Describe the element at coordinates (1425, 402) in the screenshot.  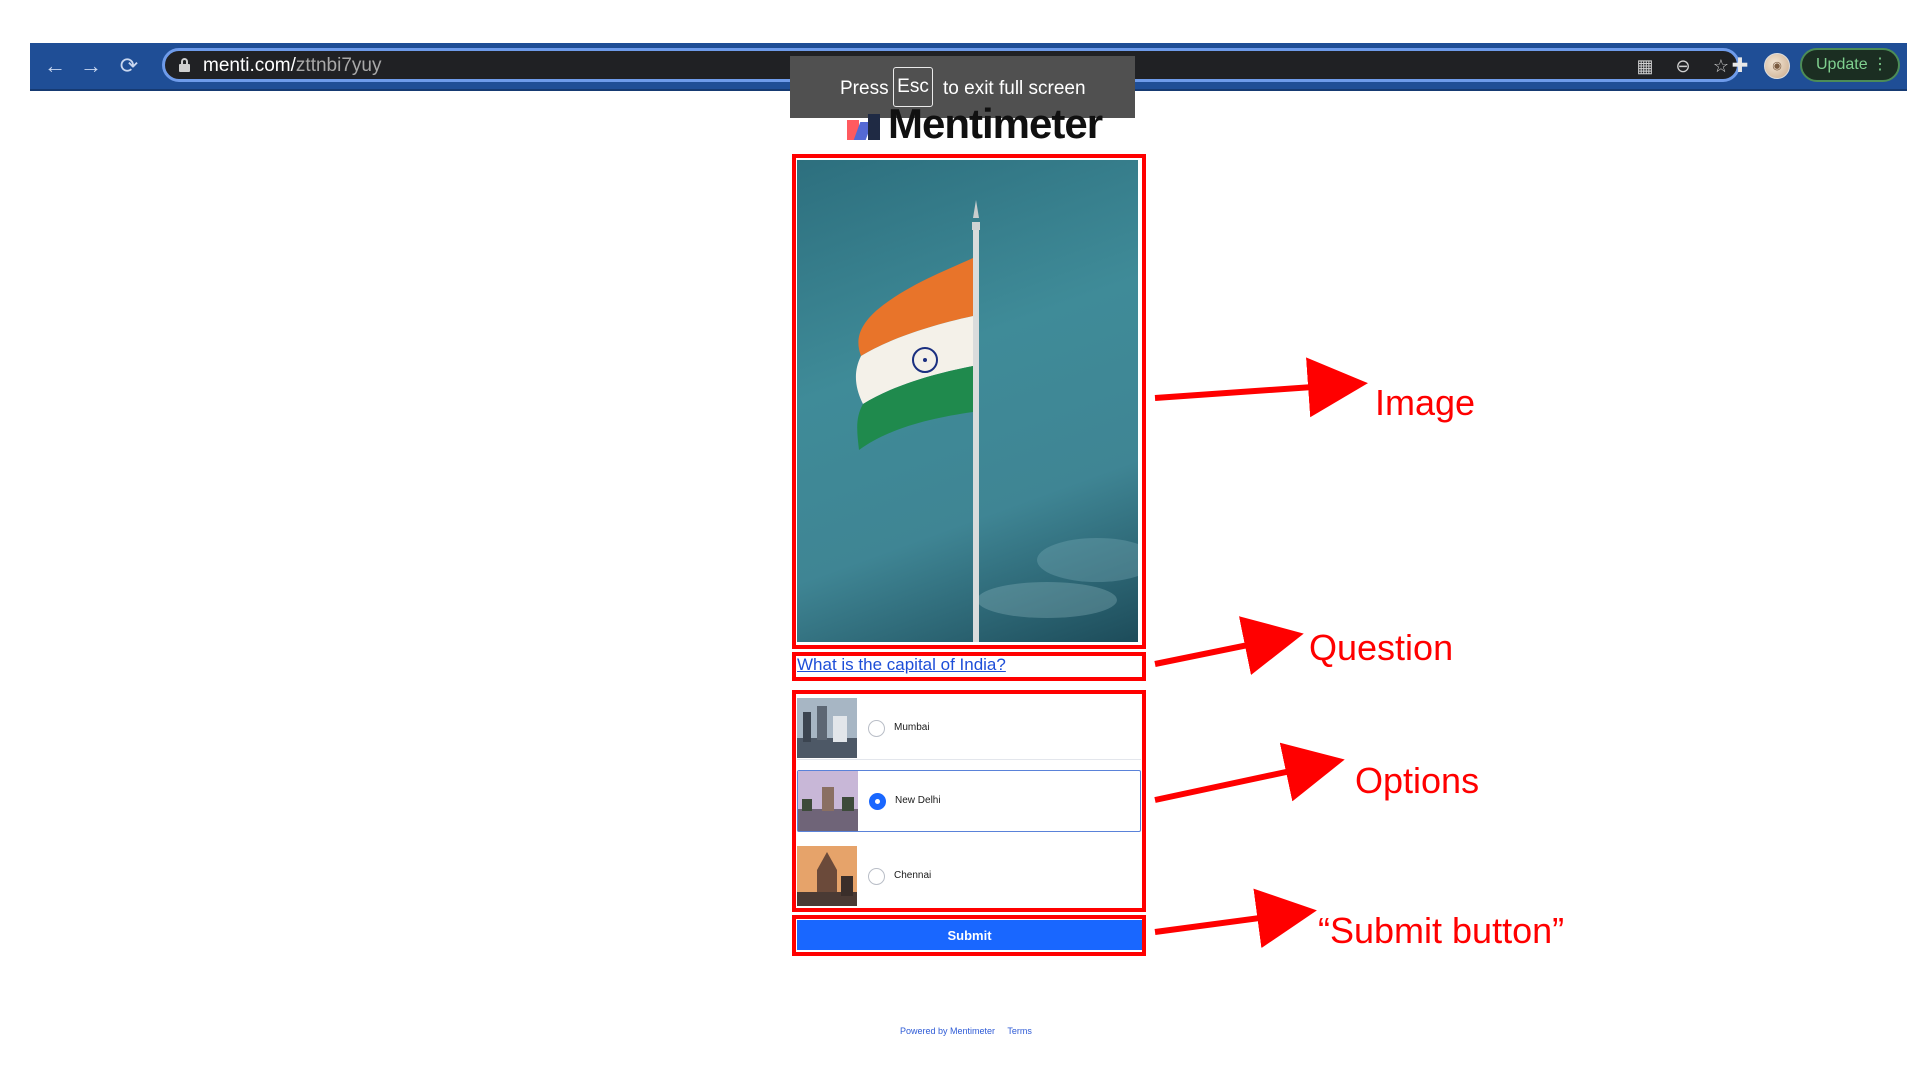
I see `annotation-label-image: Image` at that location.